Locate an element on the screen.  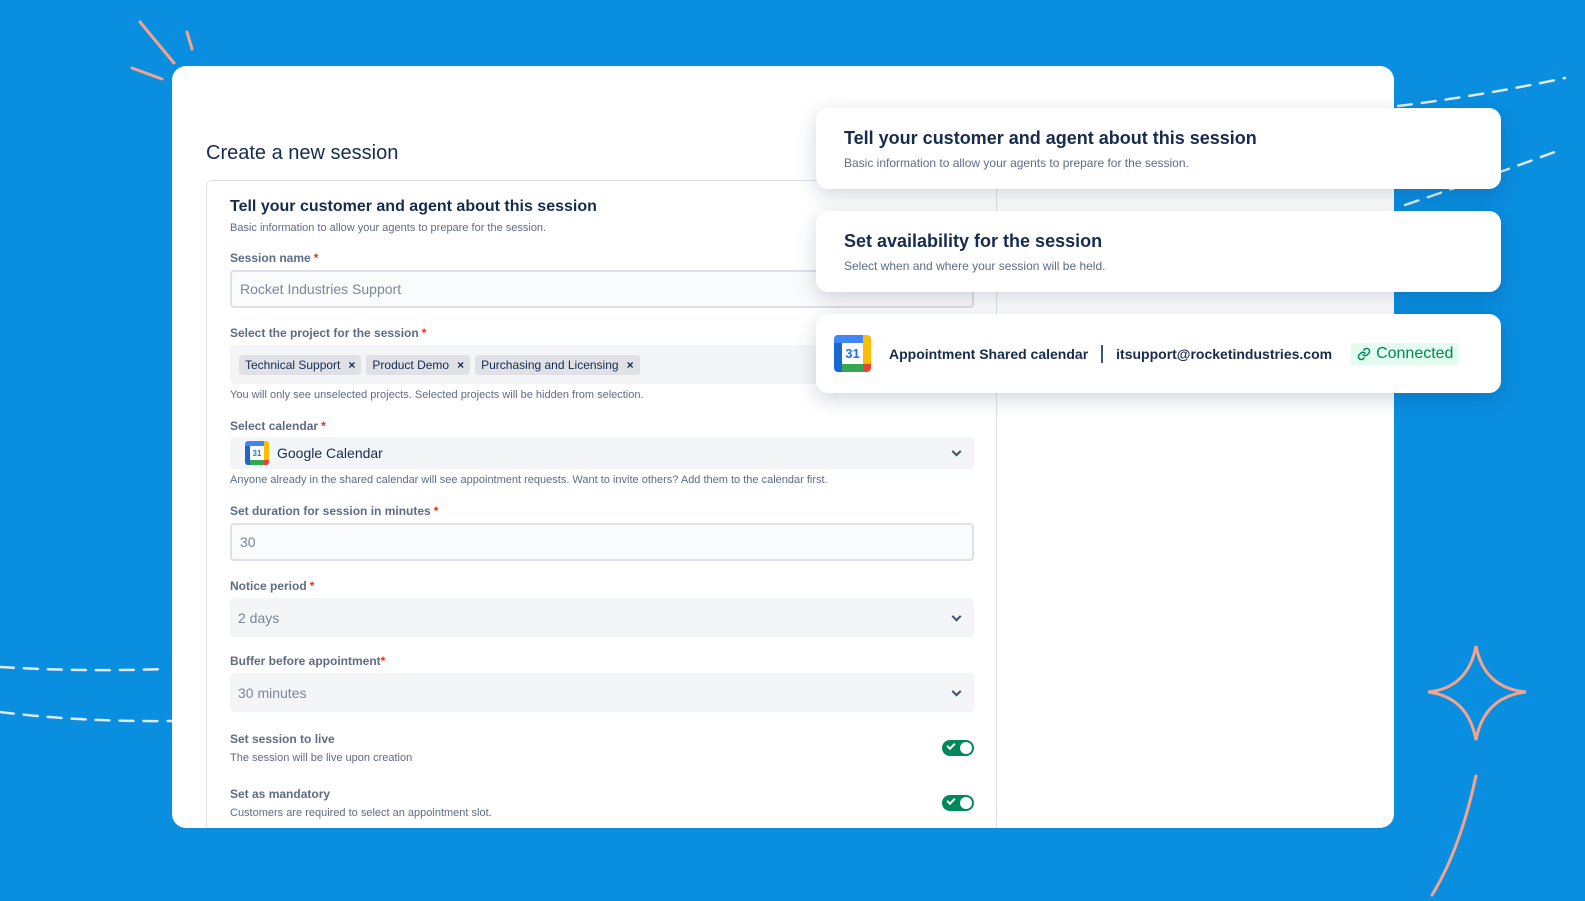
session-name-label: Session name * is located at coordinates (274, 258).